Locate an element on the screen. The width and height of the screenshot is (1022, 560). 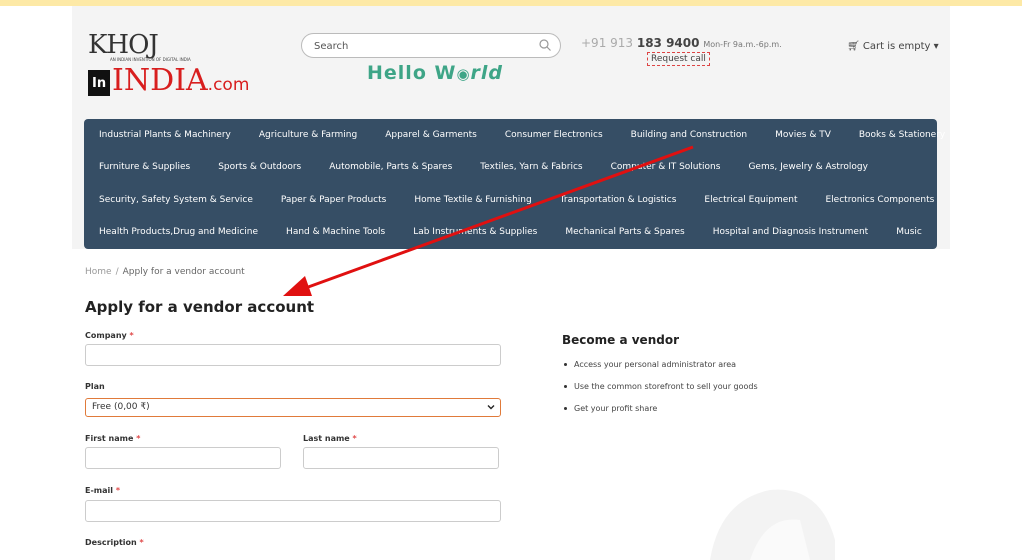
globe-icon: ◉ is located at coordinates (463, 74).